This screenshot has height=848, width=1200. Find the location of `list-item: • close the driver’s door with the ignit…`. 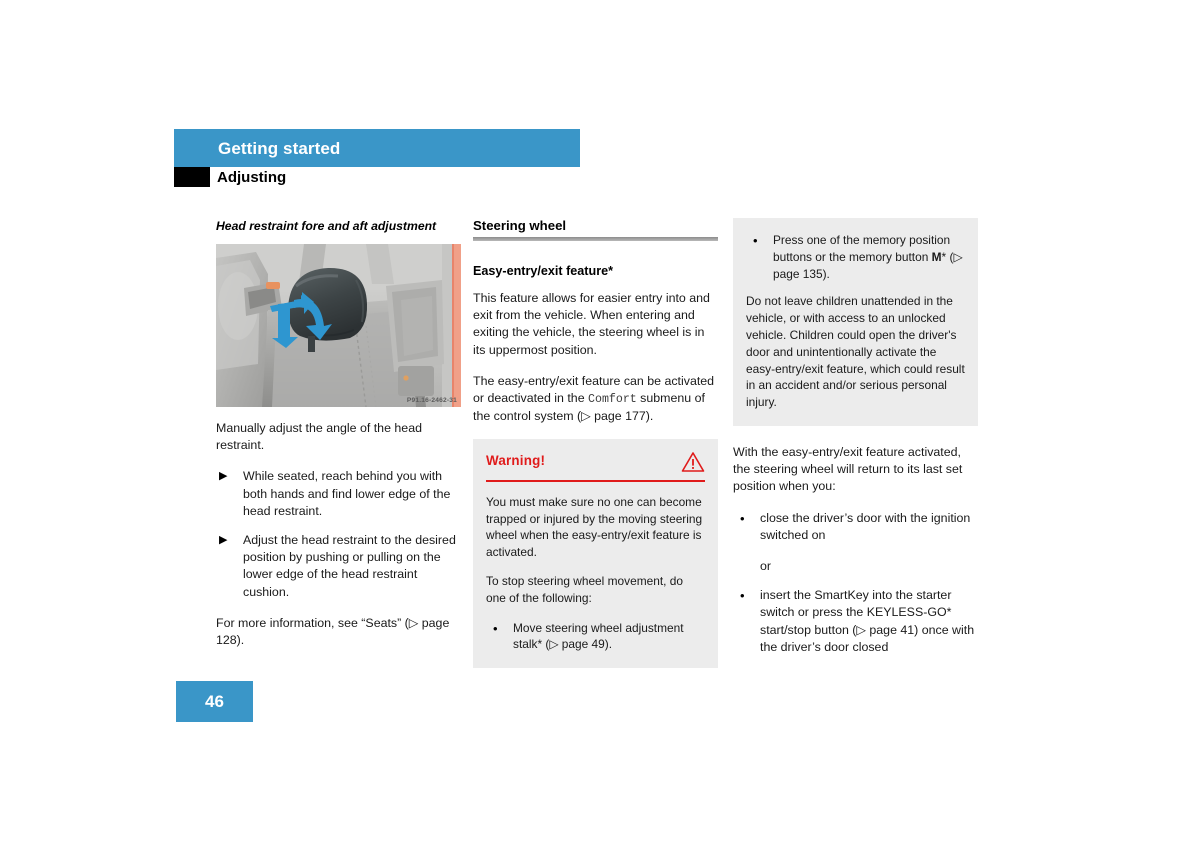

list-item: • close the driver’s door with the ignit… is located at coordinates (855, 527).